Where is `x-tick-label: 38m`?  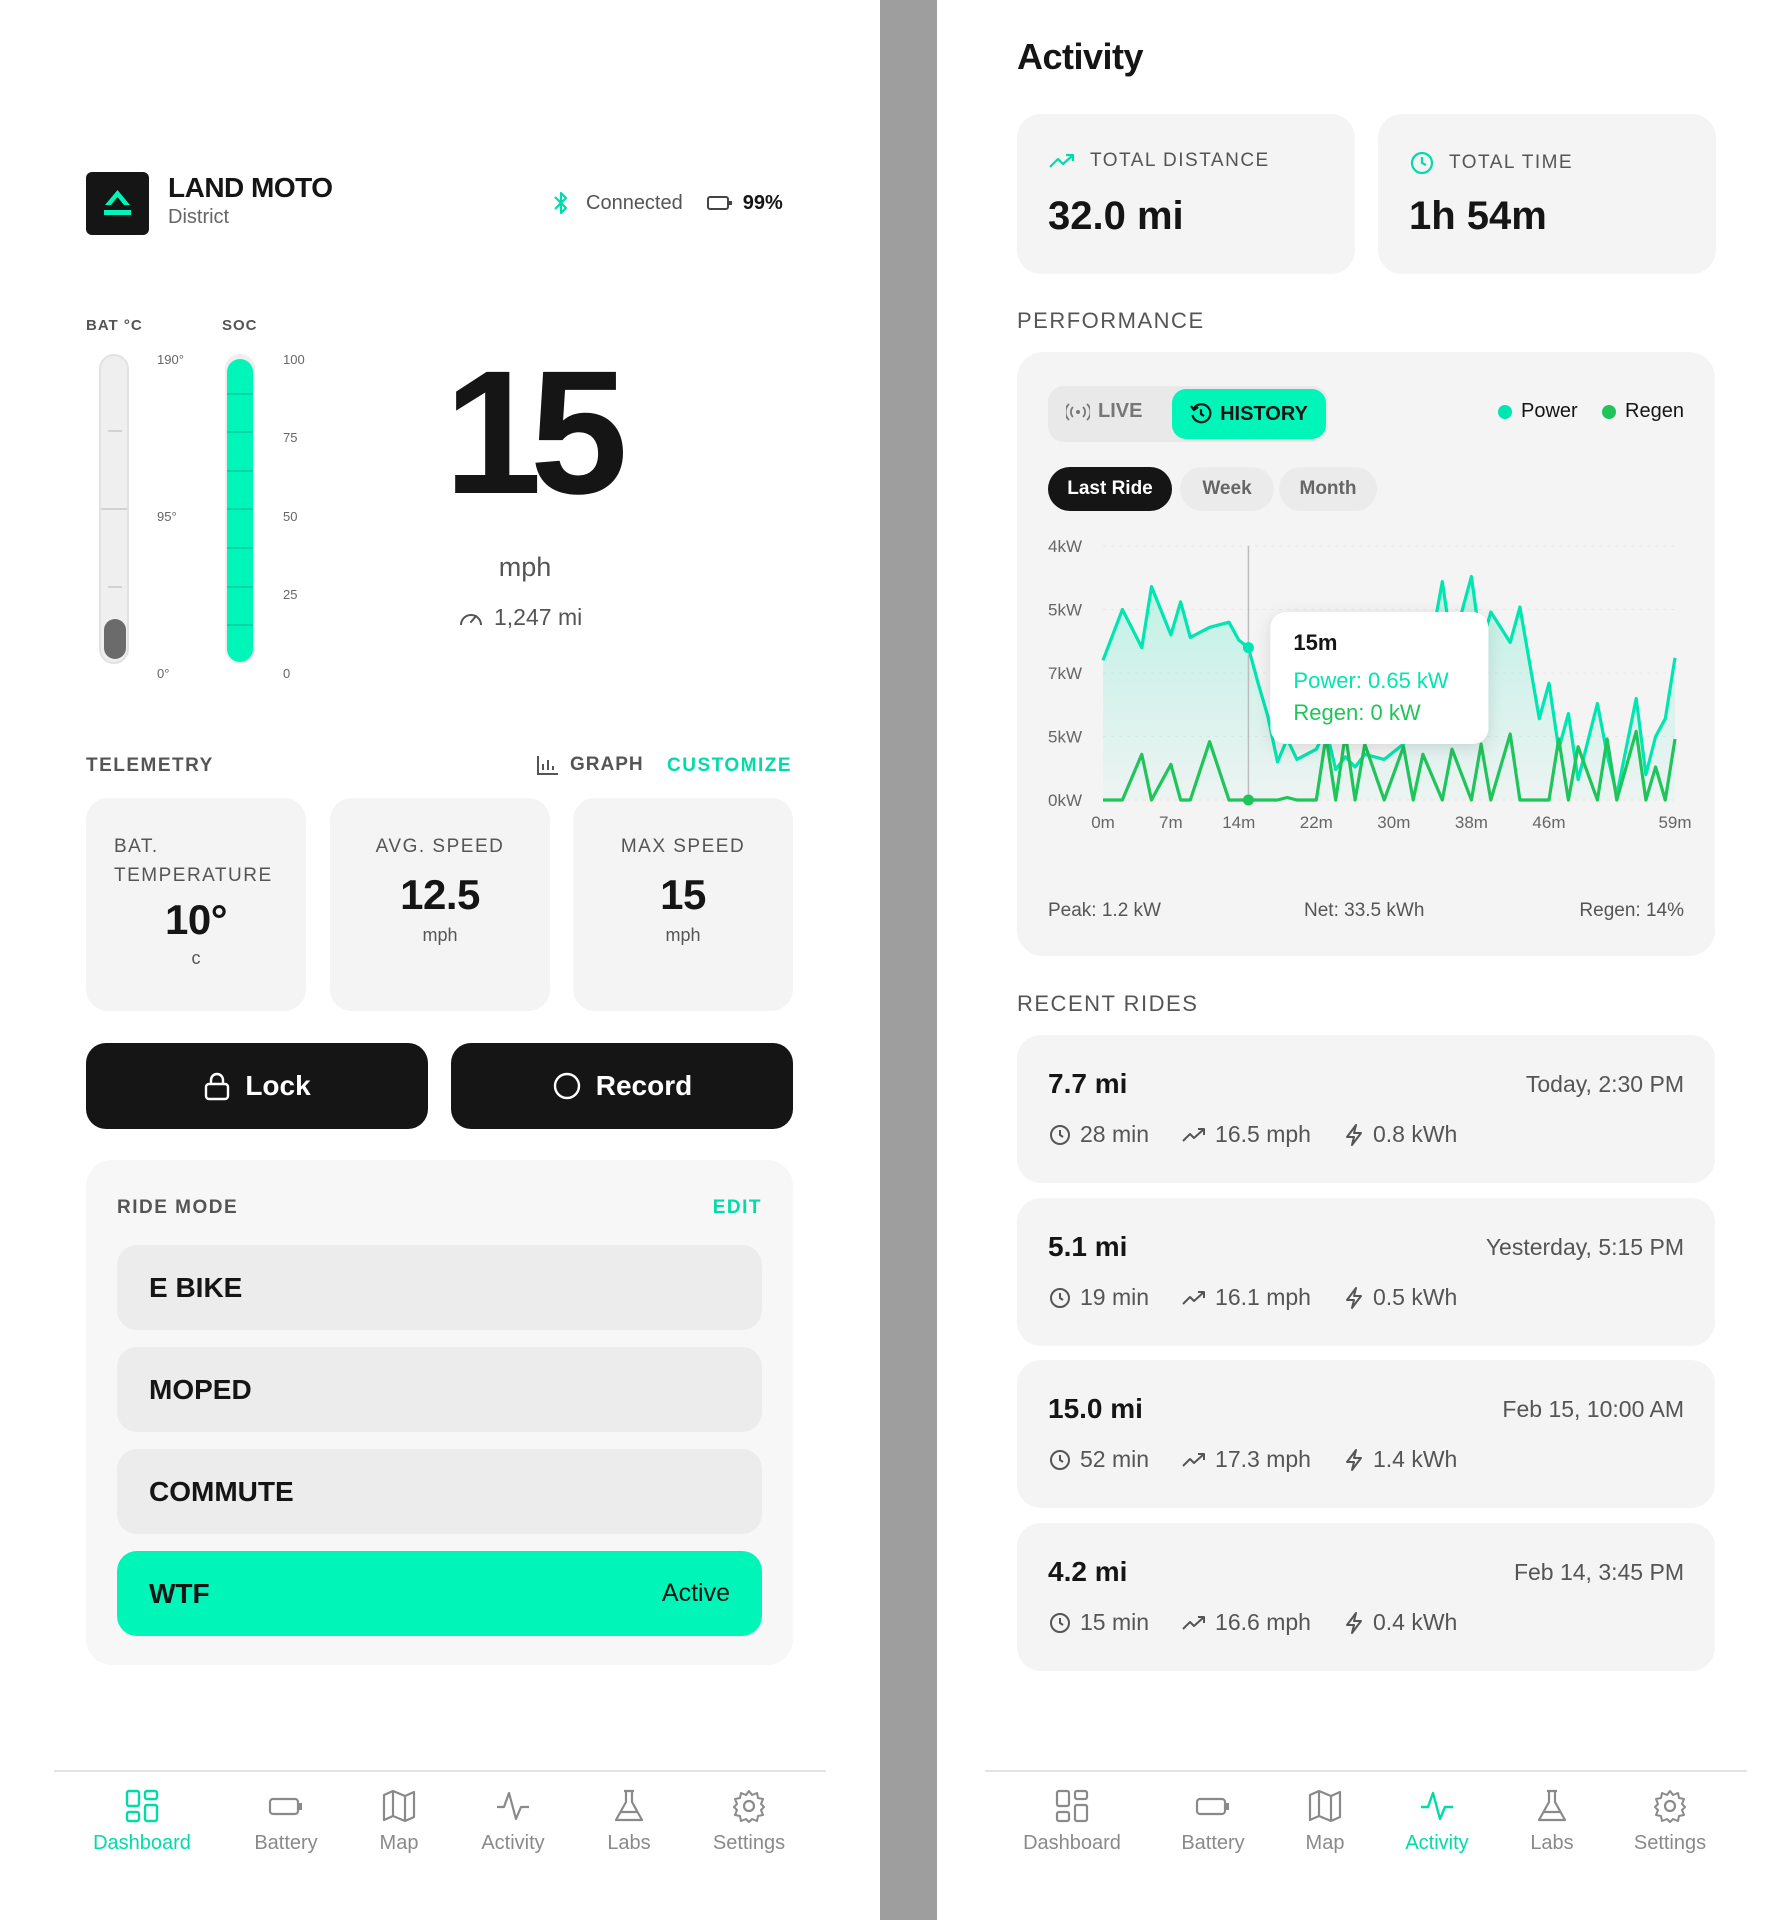 x-tick-label: 38m is located at coordinates (1471, 822).